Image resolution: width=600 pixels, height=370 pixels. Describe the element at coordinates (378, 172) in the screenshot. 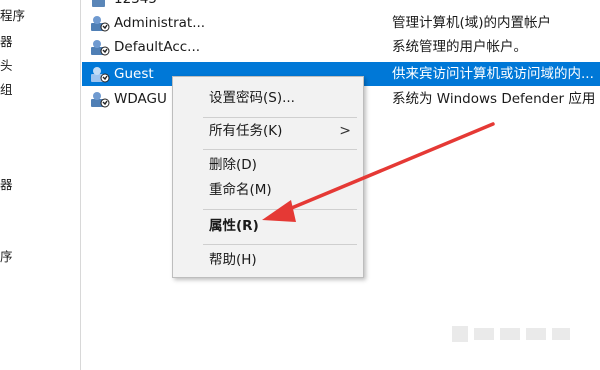

I see `annotation-arrow` at that location.